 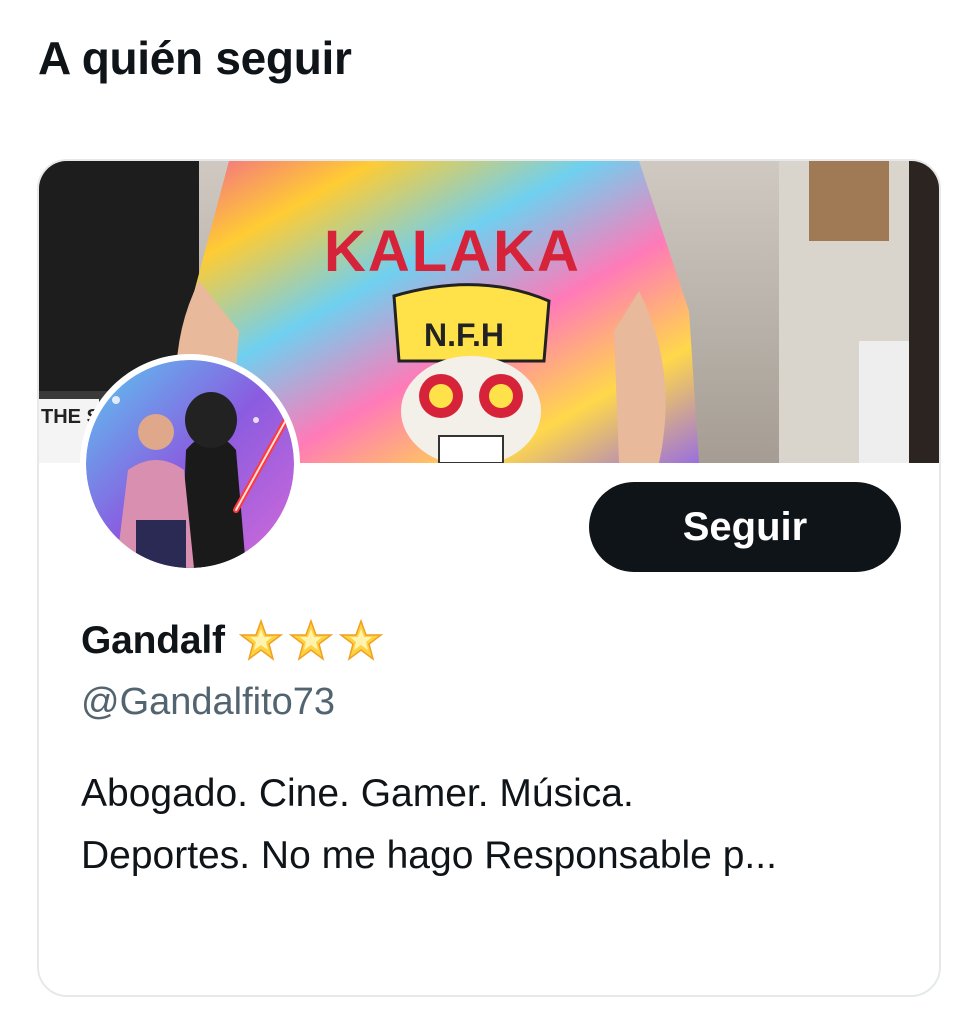 I want to click on avatar-image, so click(x=190, y=464).